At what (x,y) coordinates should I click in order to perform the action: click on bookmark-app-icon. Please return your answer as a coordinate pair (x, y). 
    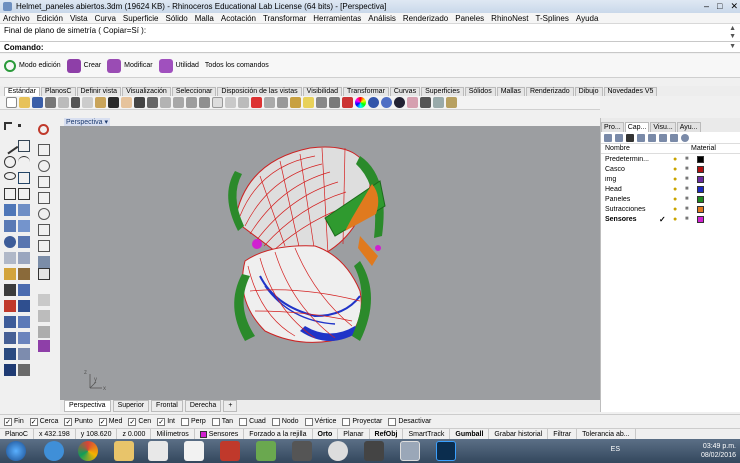
    Looking at the image, I should click on (194, 451).